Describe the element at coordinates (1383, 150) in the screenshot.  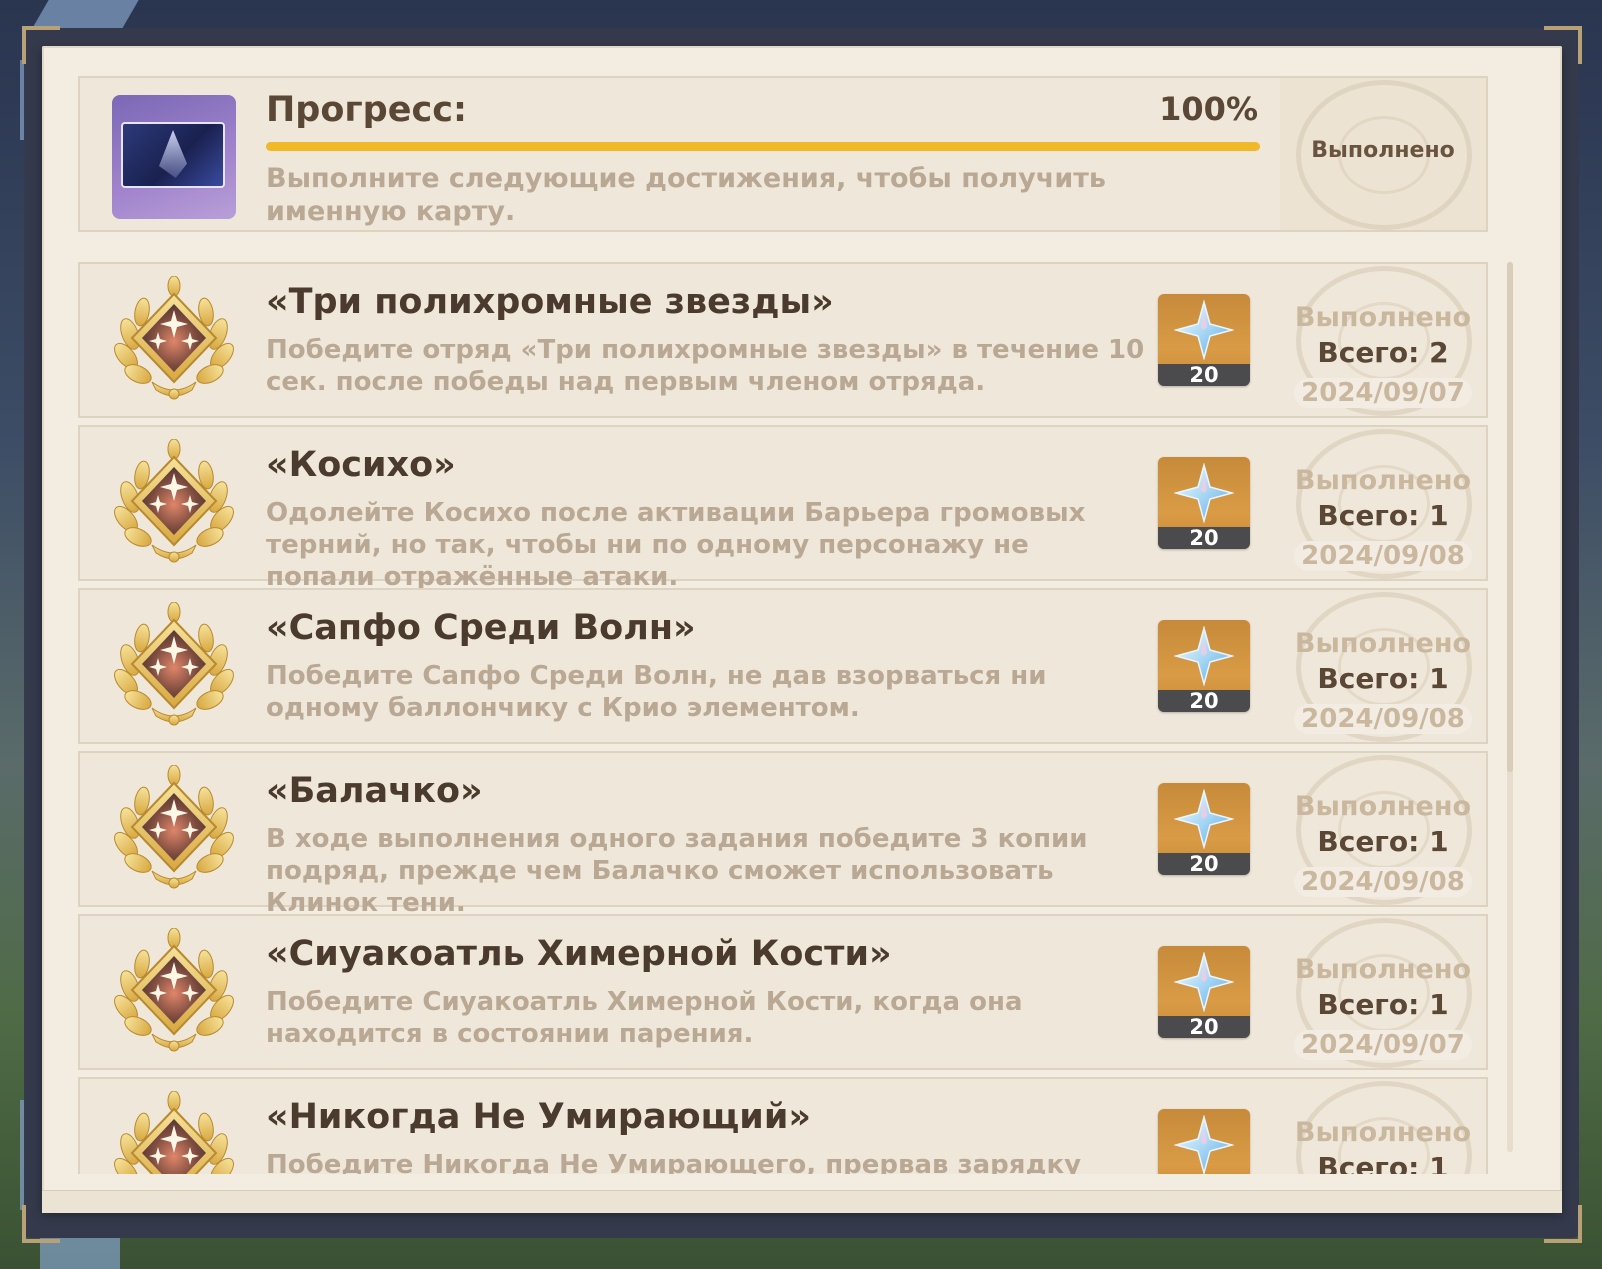
I see `header-status-label: Выполнено` at that location.